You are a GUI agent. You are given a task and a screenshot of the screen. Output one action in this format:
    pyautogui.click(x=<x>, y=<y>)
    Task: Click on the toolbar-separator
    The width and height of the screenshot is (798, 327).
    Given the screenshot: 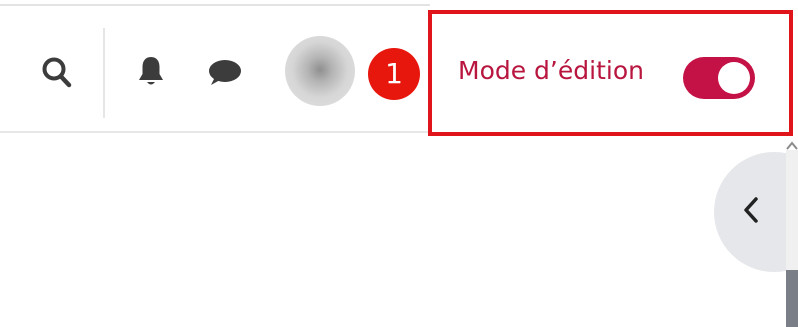 What is the action you would take?
    pyautogui.click(x=104, y=73)
    